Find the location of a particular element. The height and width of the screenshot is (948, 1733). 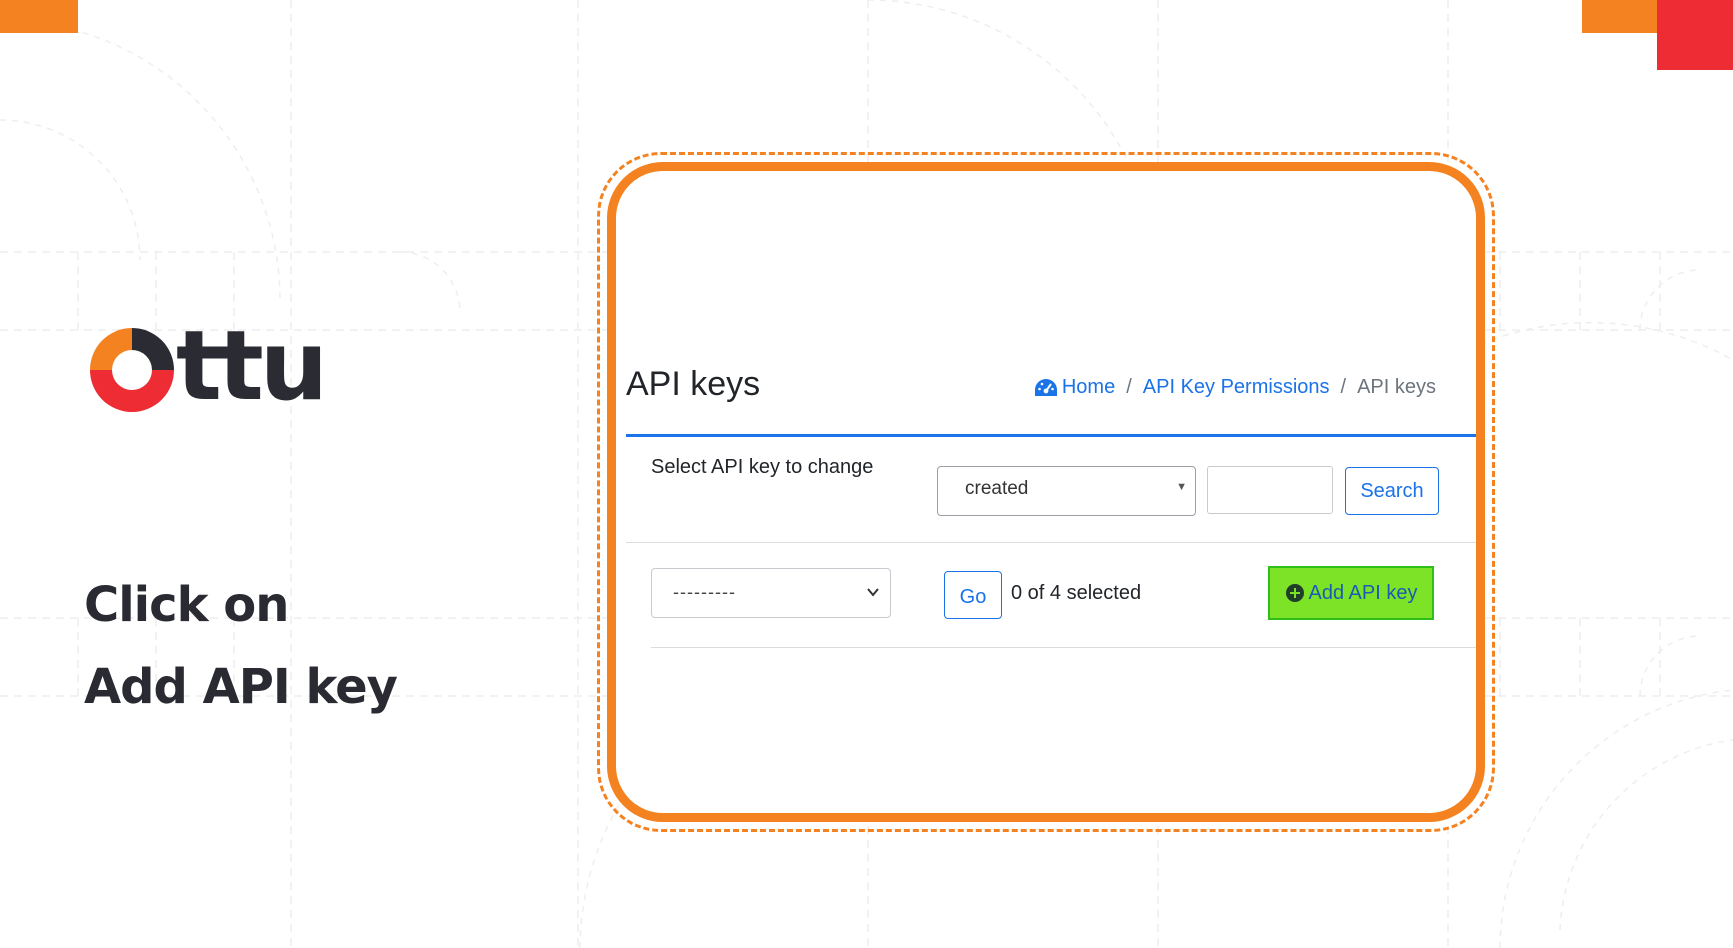

sort-select: created ▼ is located at coordinates (1066, 491).